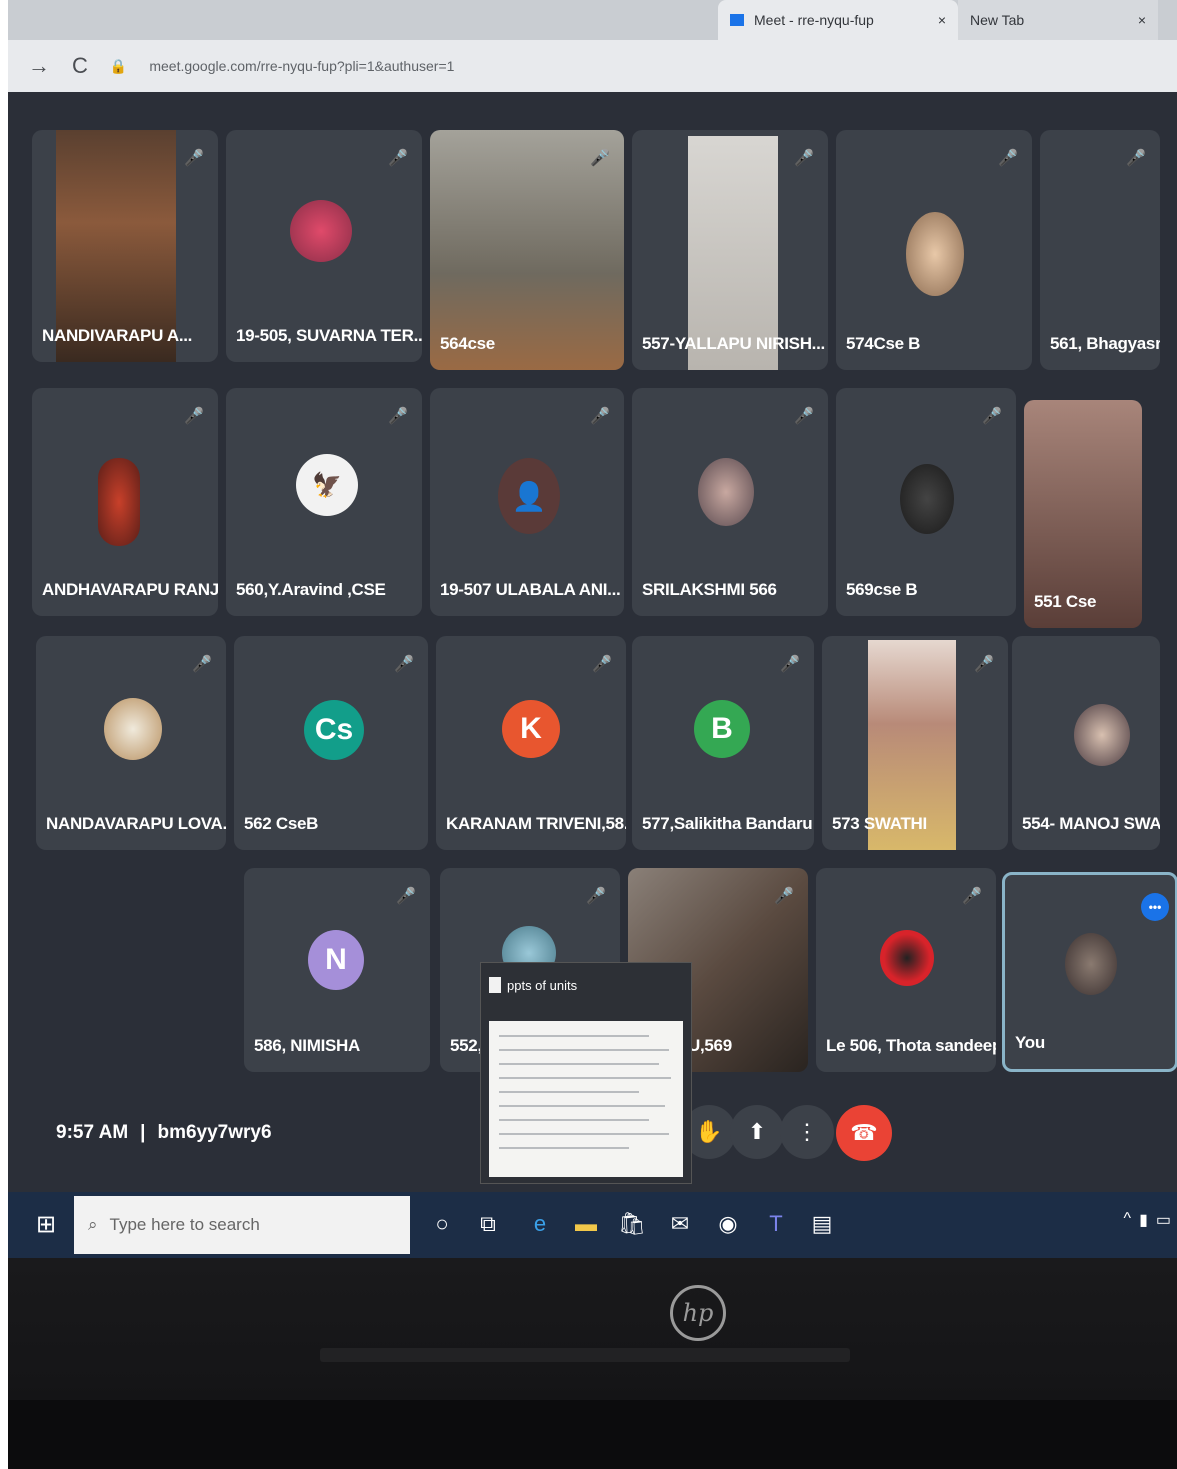 Image resolution: width=1177 pixels, height=1469 pixels. Describe the element at coordinates (51, 1225) in the screenshot. I see `windows-start-icon: ⊞` at that location.